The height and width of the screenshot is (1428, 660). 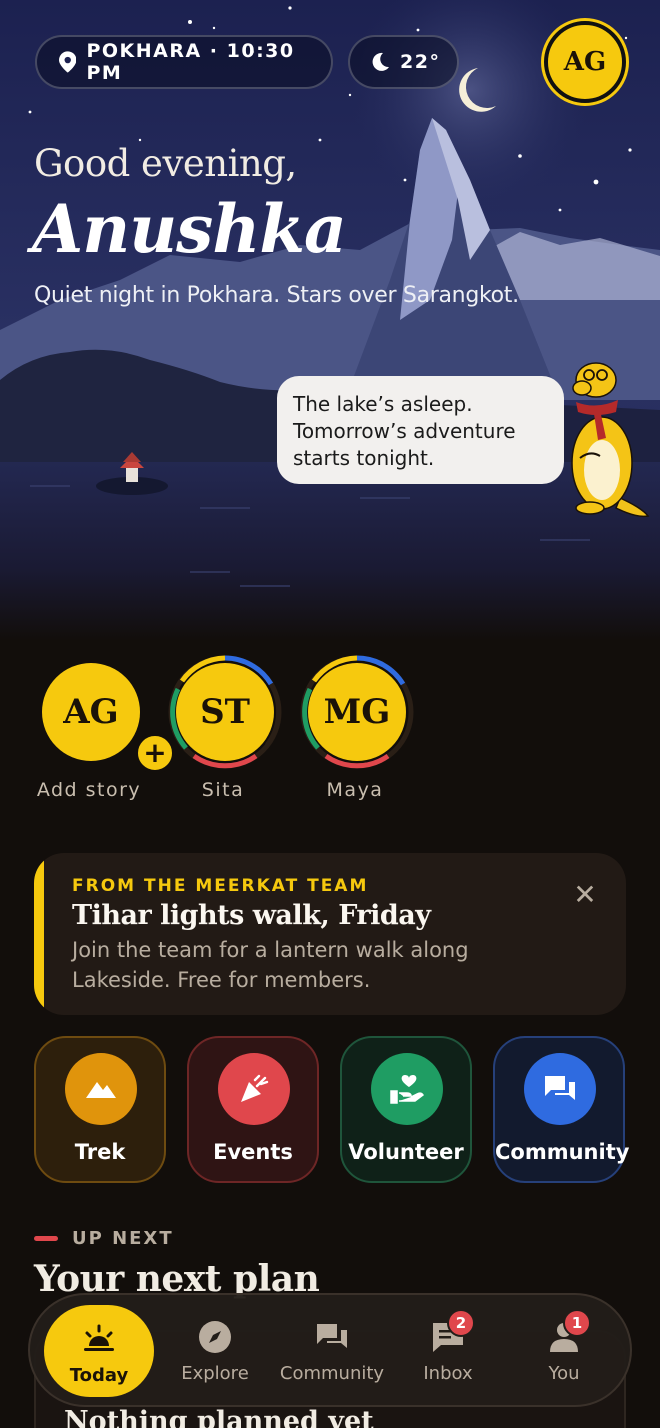 What do you see at coordinates (585, 894) in the screenshot?
I see `close-icon: ✕` at bounding box center [585, 894].